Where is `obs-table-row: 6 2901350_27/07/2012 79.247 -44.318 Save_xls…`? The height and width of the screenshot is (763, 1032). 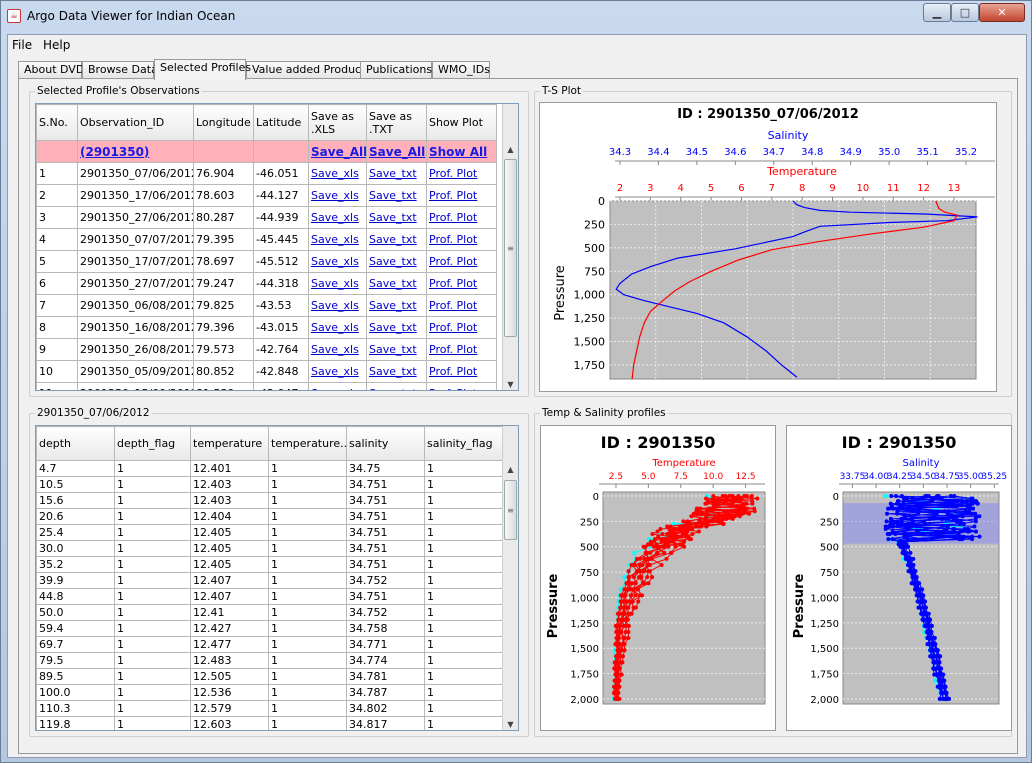 obs-table-row: 6 2901350_27/07/2012 79.247 -44.318 Save_xls… is located at coordinates (266, 283).